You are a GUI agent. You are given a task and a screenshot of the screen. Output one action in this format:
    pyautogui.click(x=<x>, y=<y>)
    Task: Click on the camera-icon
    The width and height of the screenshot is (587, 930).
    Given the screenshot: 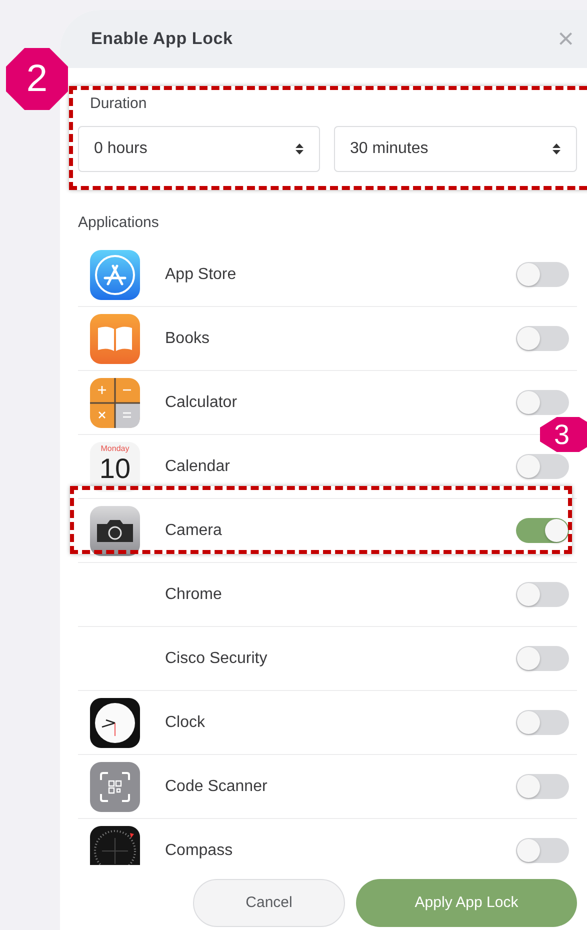 What is the action you would take?
    pyautogui.click(x=115, y=531)
    